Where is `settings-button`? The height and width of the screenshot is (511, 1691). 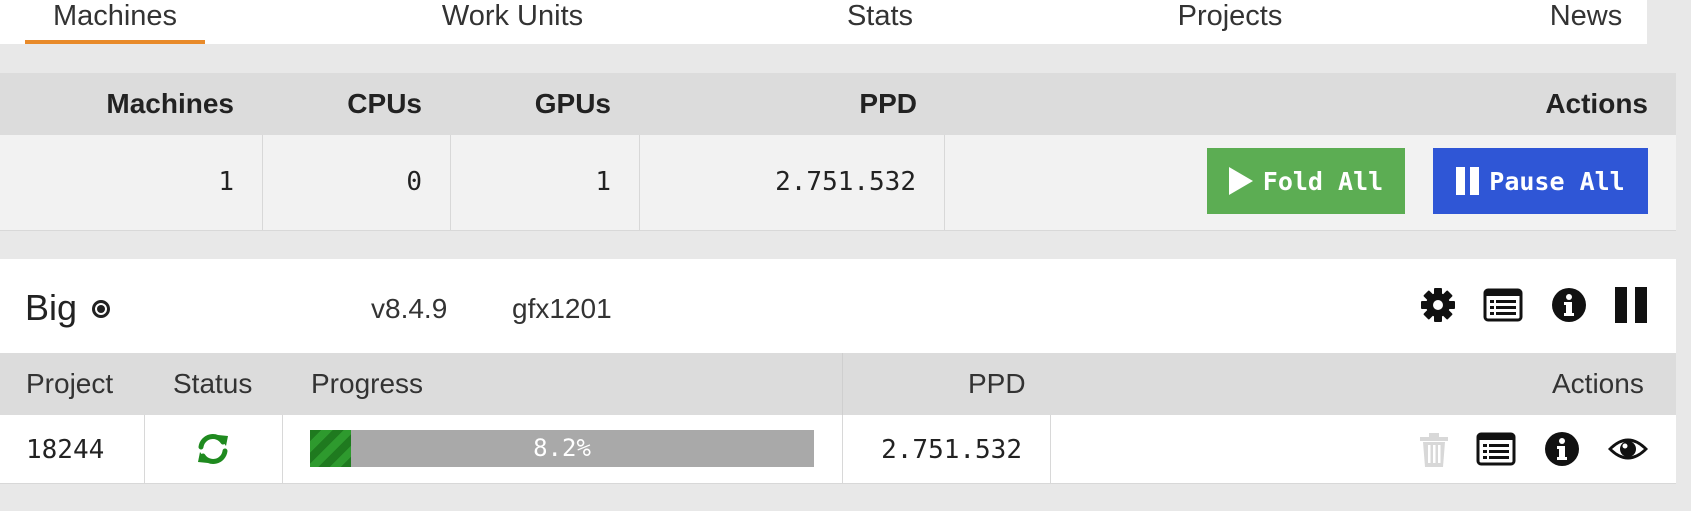
settings-button is located at coordinates (1438, 305).